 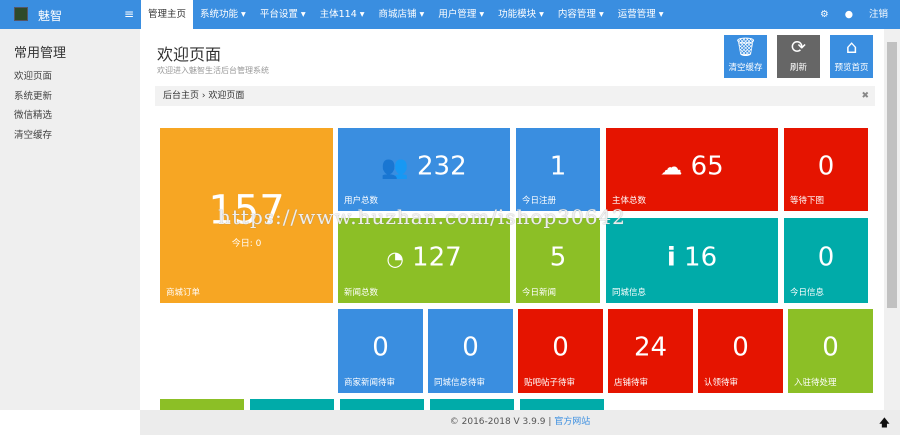 I want to click on sidebar-item-update: 系统更新, so click(x=77, y=97).